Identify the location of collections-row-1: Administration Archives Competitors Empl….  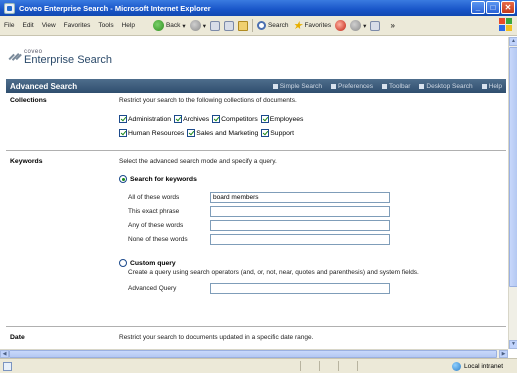
(211, 119).